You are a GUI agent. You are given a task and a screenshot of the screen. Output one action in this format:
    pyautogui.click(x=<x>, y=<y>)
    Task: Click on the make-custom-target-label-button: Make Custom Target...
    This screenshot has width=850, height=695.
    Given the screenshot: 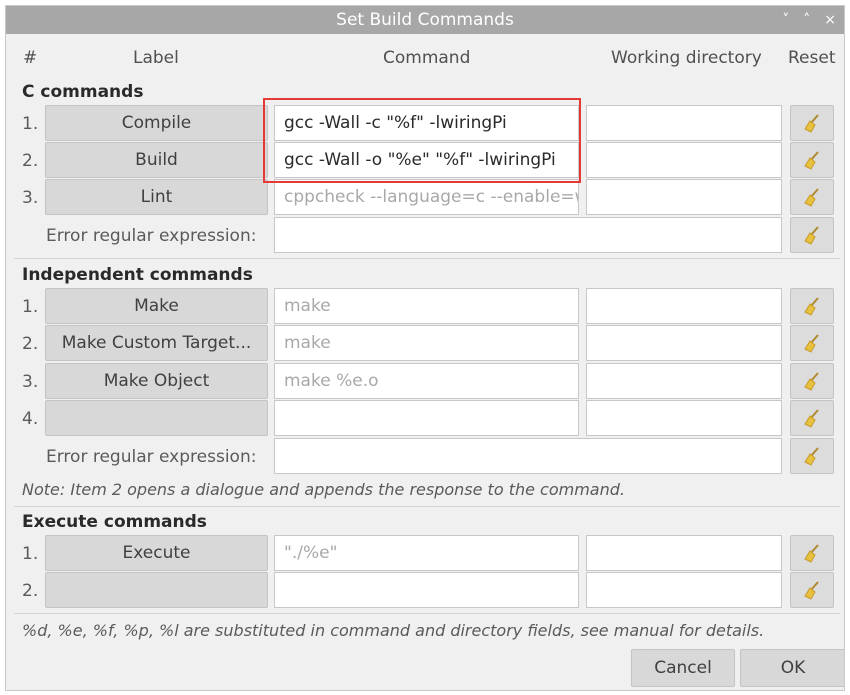 What is the action you would take?
    pyautogui.click(x=156, y=343)
    